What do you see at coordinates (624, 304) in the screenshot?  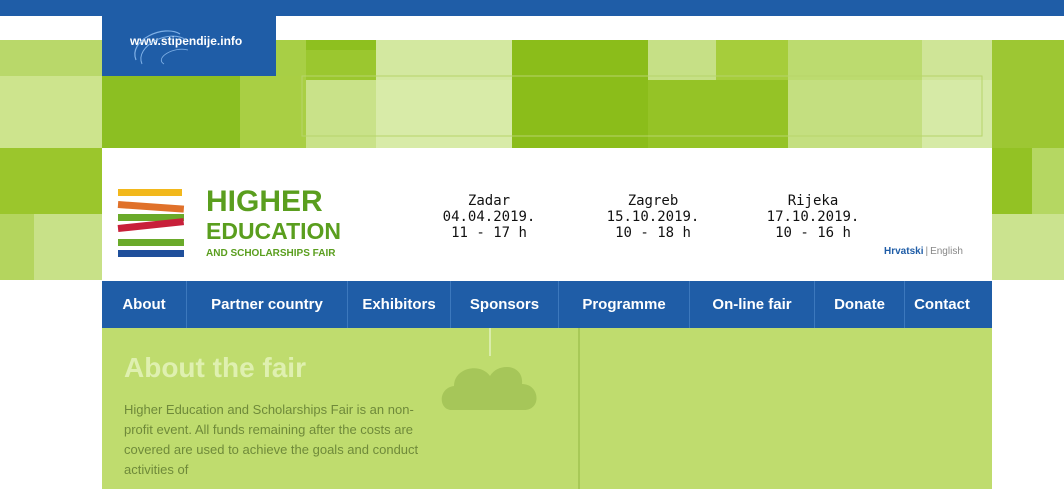 I see `nav-programme: Programme` at bounding box center [624, 304].